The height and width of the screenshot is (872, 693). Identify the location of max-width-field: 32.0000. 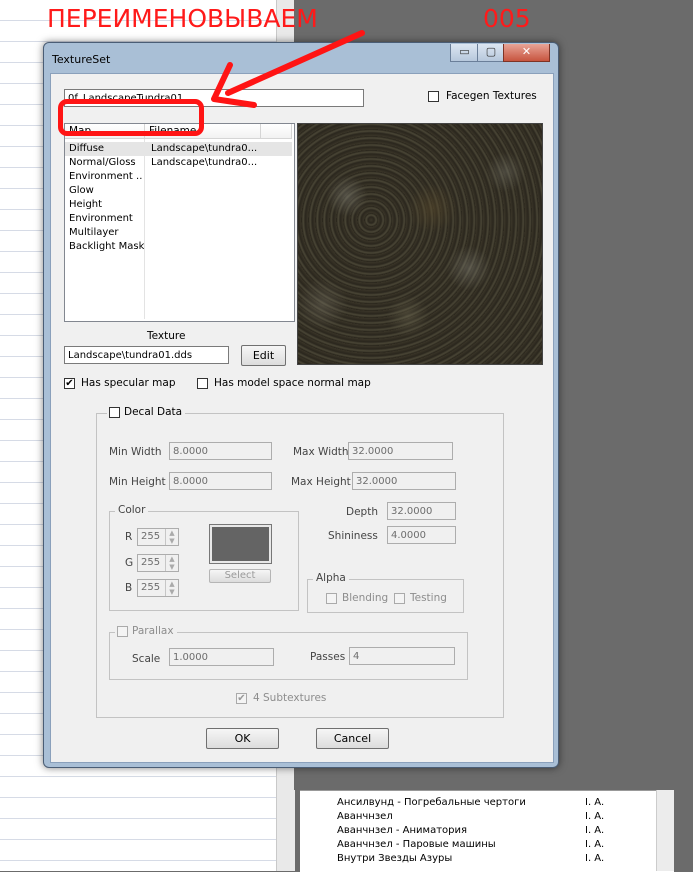
(400, 451).